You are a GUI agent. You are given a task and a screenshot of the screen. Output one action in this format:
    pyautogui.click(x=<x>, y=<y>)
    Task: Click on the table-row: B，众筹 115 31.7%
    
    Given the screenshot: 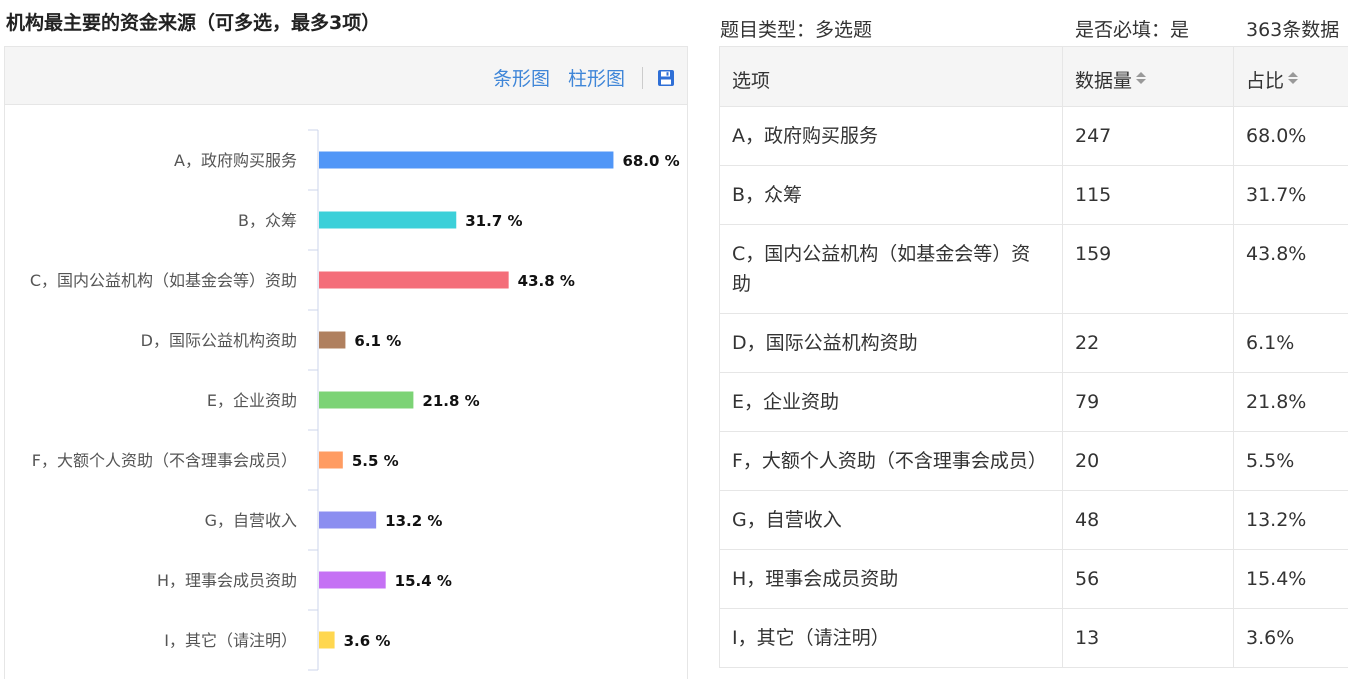 What is the action you would take?
    pyautogui.click(x=1033, y=195)
    